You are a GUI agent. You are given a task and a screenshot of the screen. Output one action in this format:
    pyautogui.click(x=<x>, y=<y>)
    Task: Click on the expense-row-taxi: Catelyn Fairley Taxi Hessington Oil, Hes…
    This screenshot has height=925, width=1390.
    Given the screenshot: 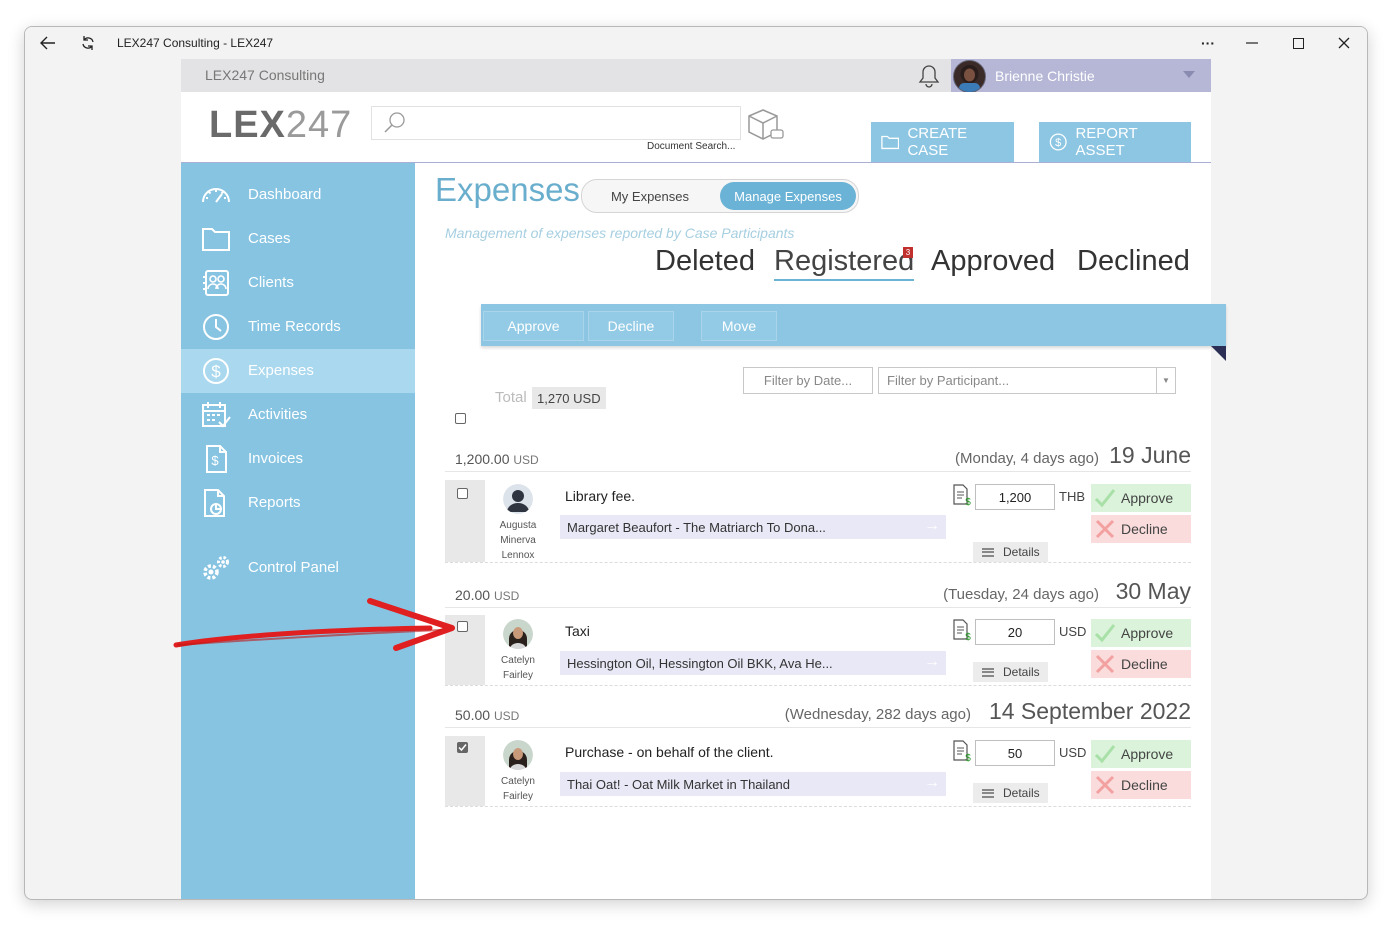 What is the action you would take?
    pyautogui.click(x=818, y=650)
    